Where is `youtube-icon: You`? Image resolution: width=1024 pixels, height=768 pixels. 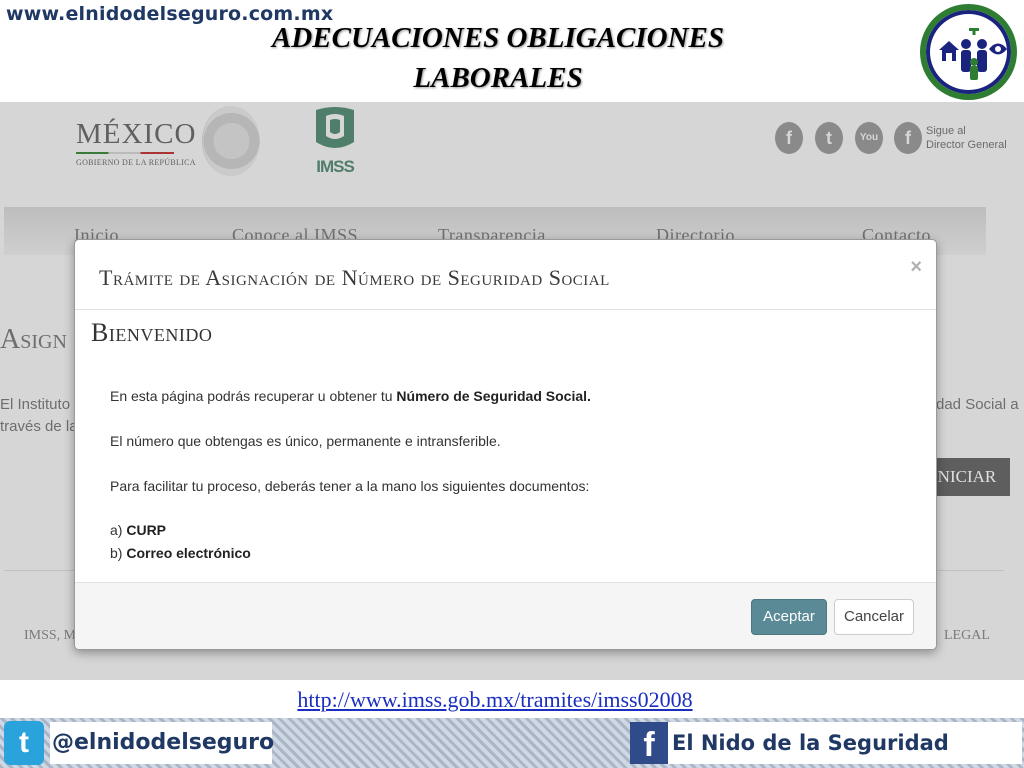 youtube-icon: You is located at coordinates (869, 138).